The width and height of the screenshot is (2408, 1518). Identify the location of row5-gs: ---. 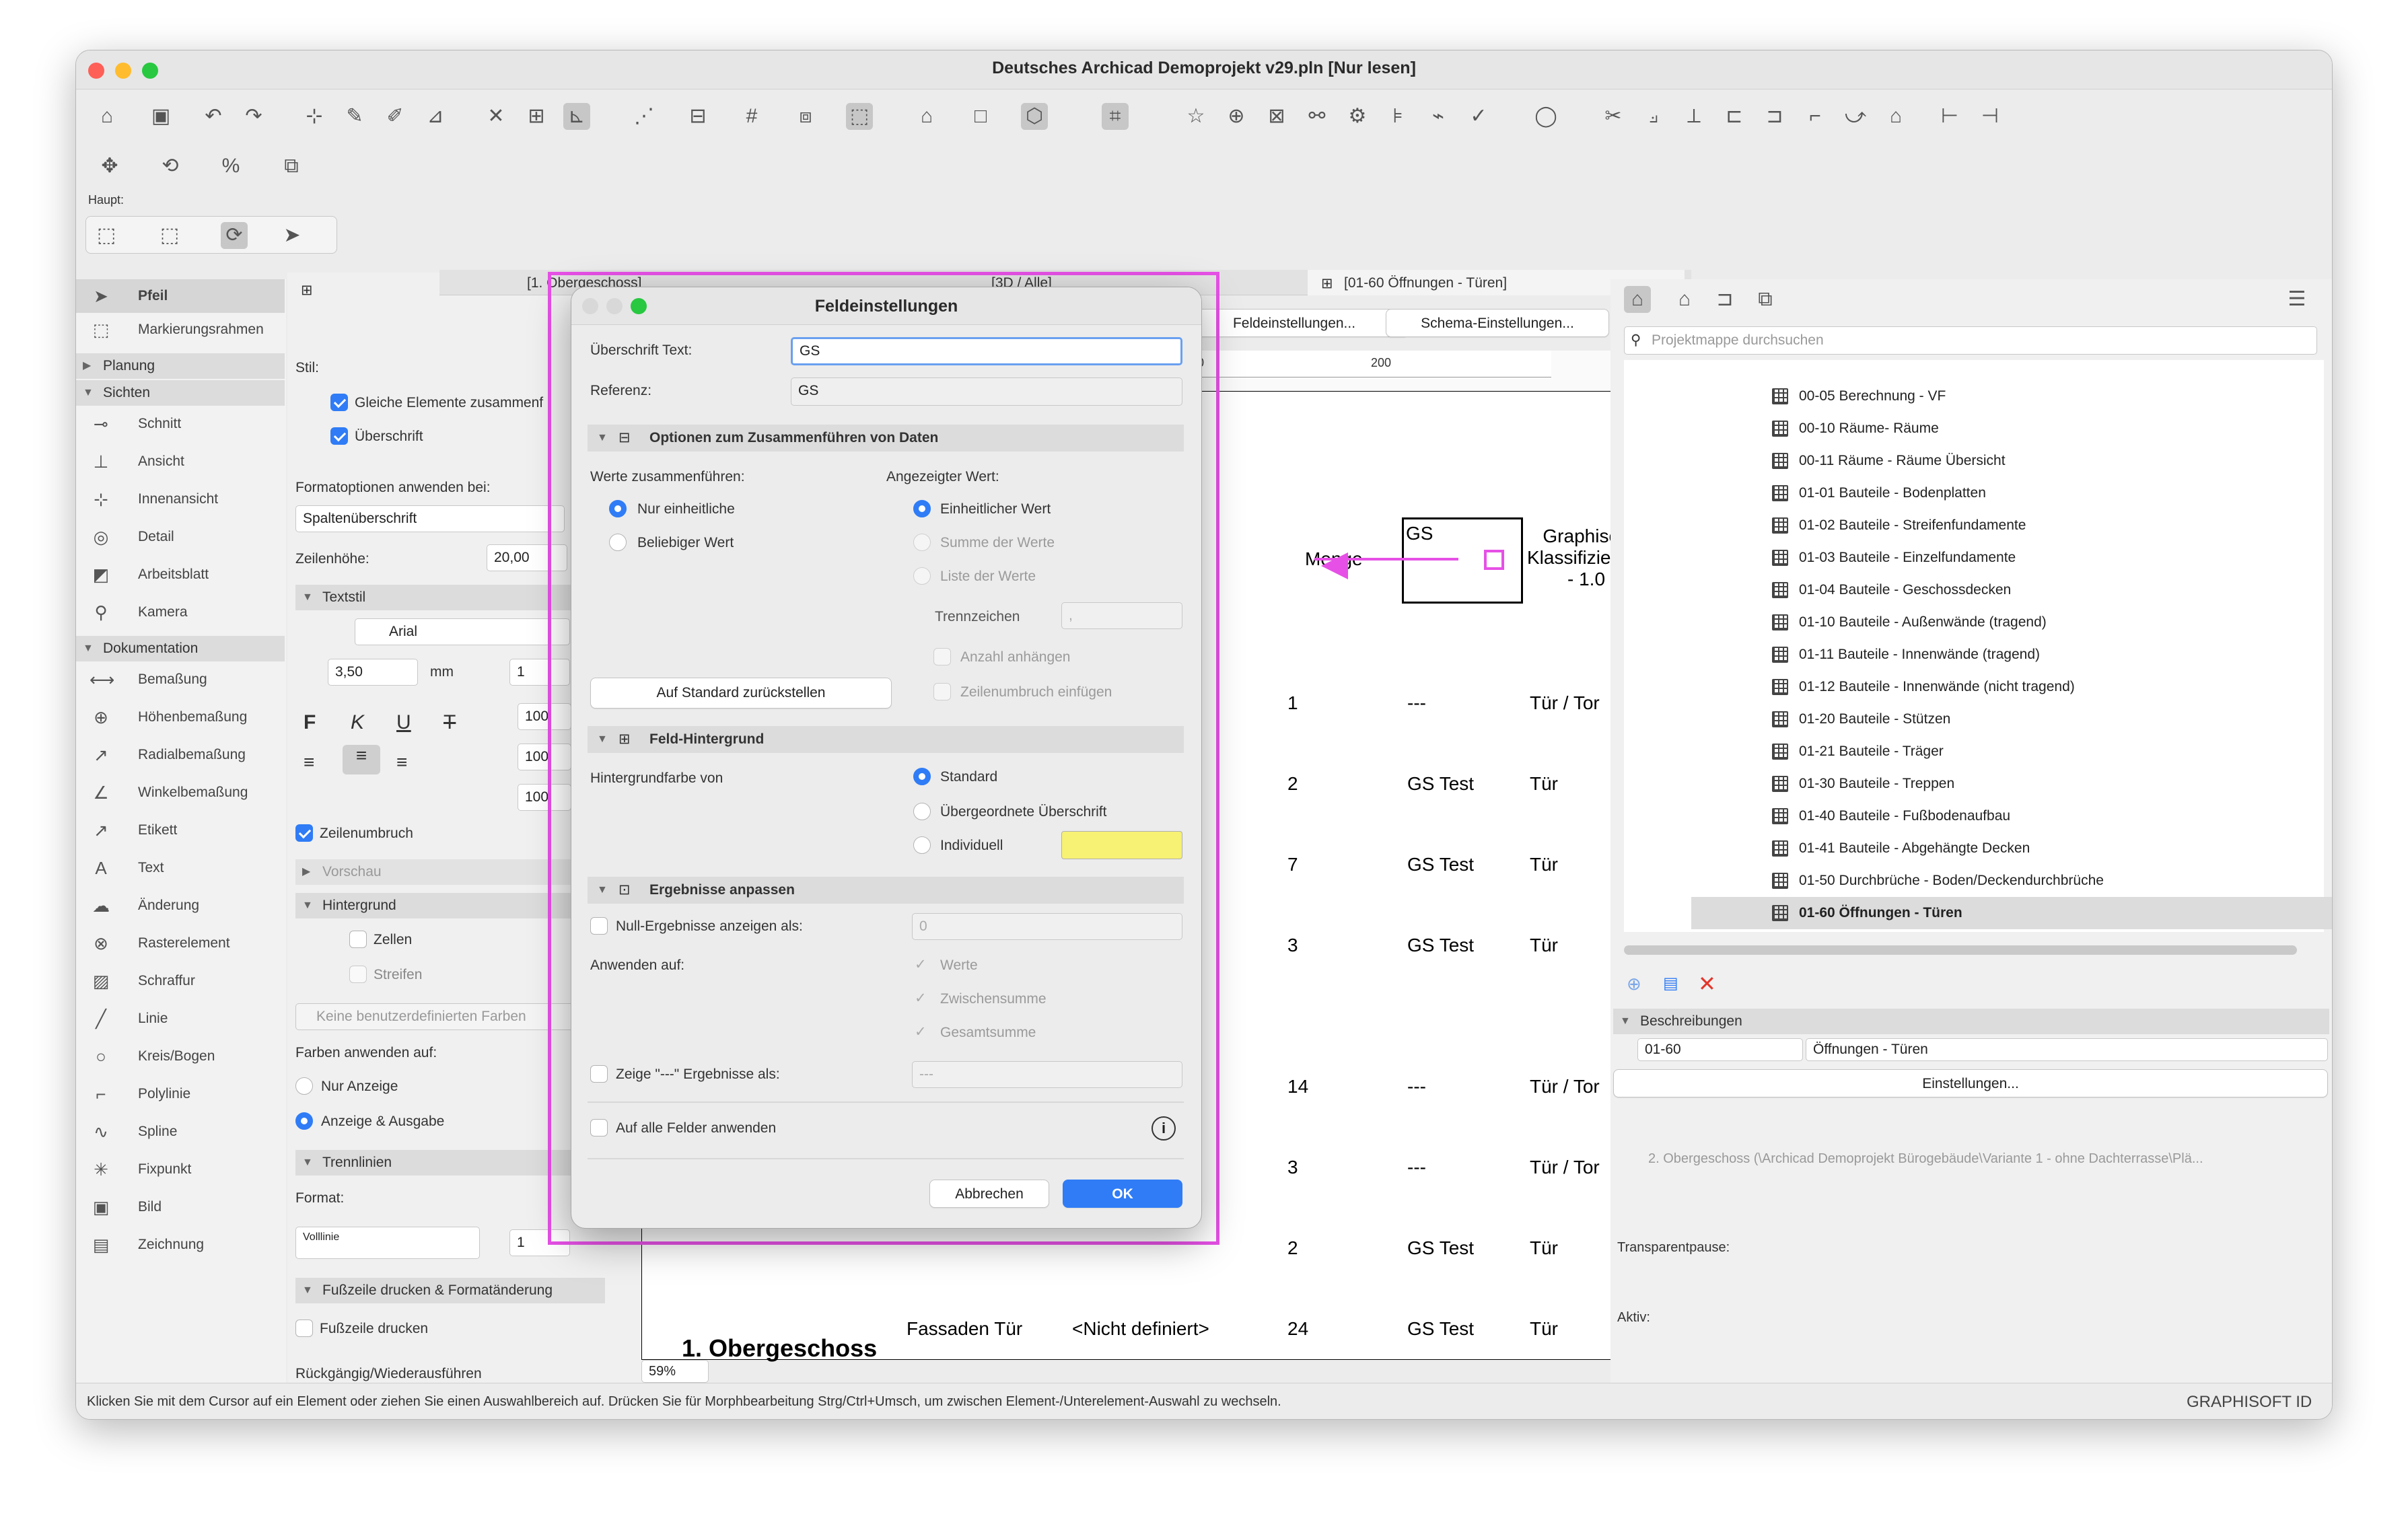
(1417, 1086).